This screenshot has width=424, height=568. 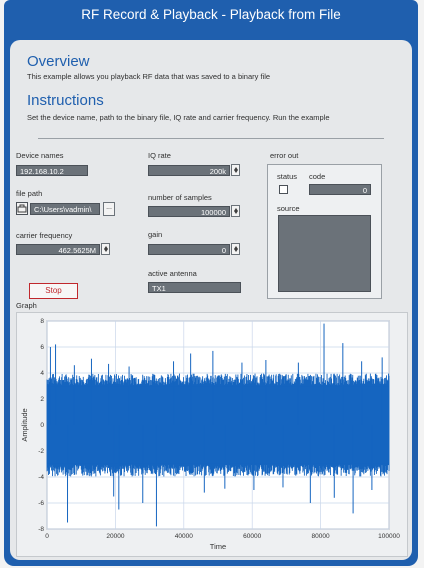 I want to click on instructions-heading: Instructions, so click(x=65, y=100).